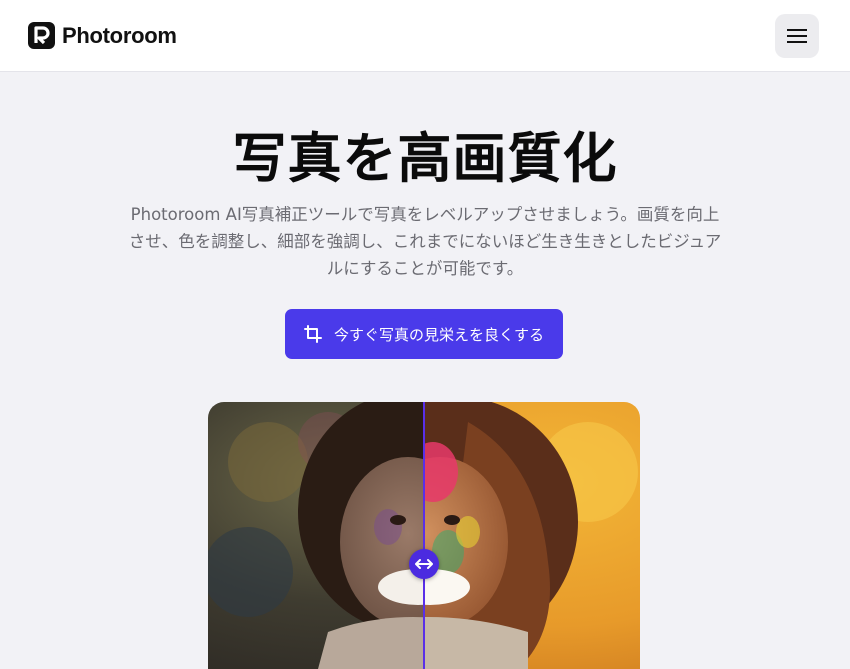 The image size is (850, 669). I want to click on brand-logo: Photoroom, so click(102, 35).